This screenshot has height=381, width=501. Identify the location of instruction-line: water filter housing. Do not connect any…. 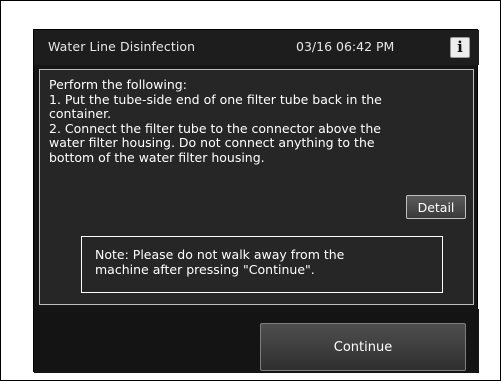
(212, 142).